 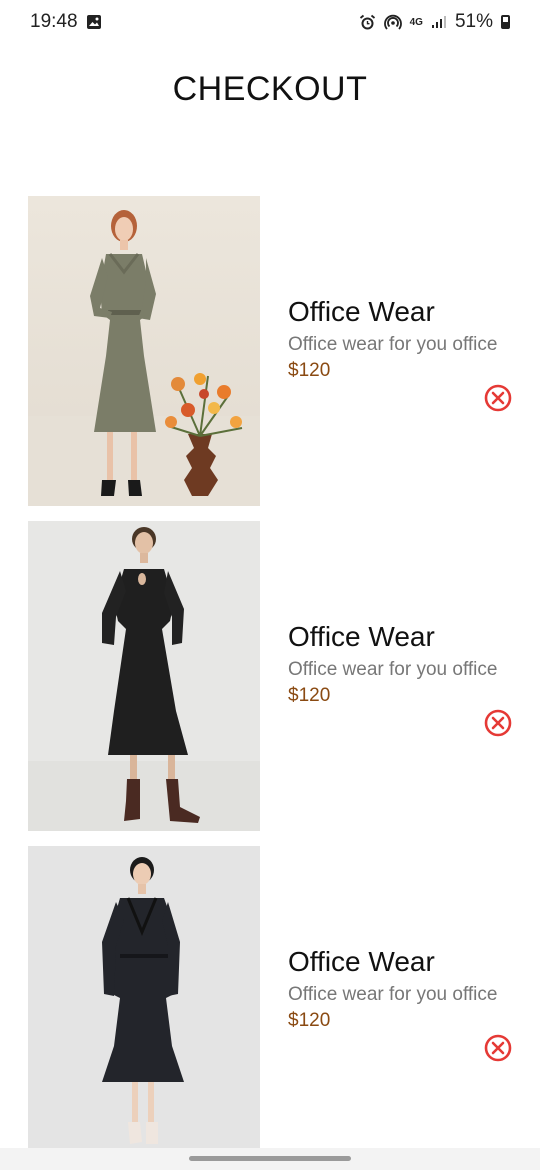 I want to click on status-left: 19:48, so click(x=66, y=22).